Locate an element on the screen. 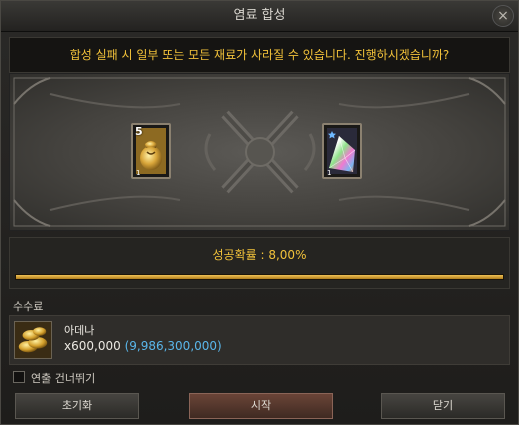 The height and width of the screenshot is (425, 519). material-slot-left: 5 1 is located at coordinates (151, 151).